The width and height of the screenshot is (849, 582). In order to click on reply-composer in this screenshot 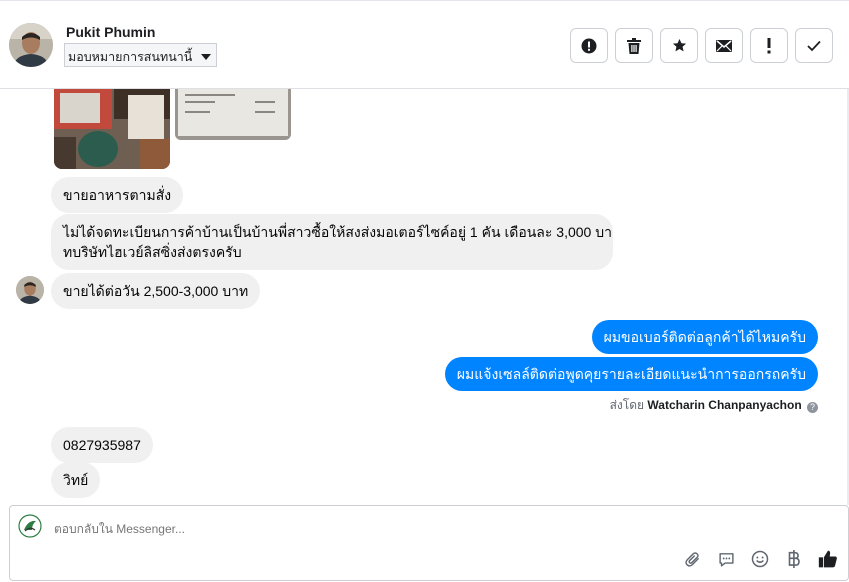, I will do `click(429, 543)`.